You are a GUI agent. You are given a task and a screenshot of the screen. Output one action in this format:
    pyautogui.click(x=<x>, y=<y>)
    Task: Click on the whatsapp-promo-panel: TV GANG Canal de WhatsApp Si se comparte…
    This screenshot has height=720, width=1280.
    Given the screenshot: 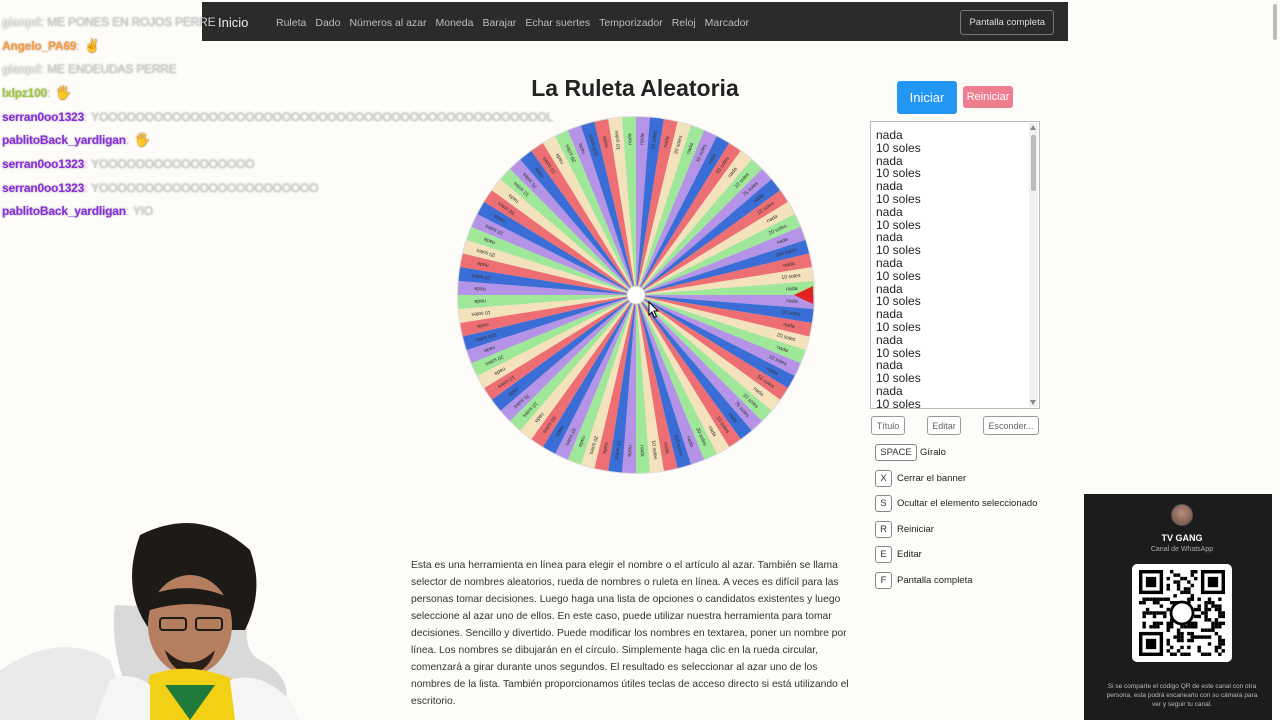 What is the action you would take?
    pyautogui.click(x=1182, y=607)
    